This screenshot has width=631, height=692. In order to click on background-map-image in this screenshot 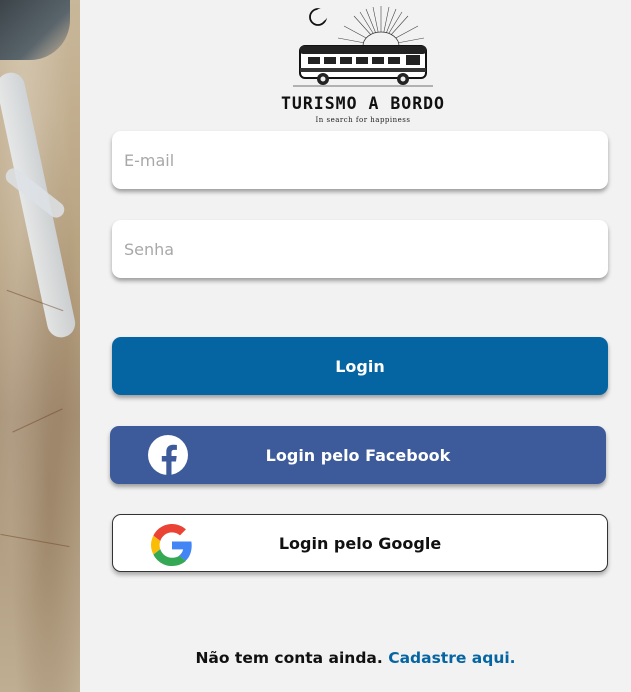, I will do `click(40, 346)`.